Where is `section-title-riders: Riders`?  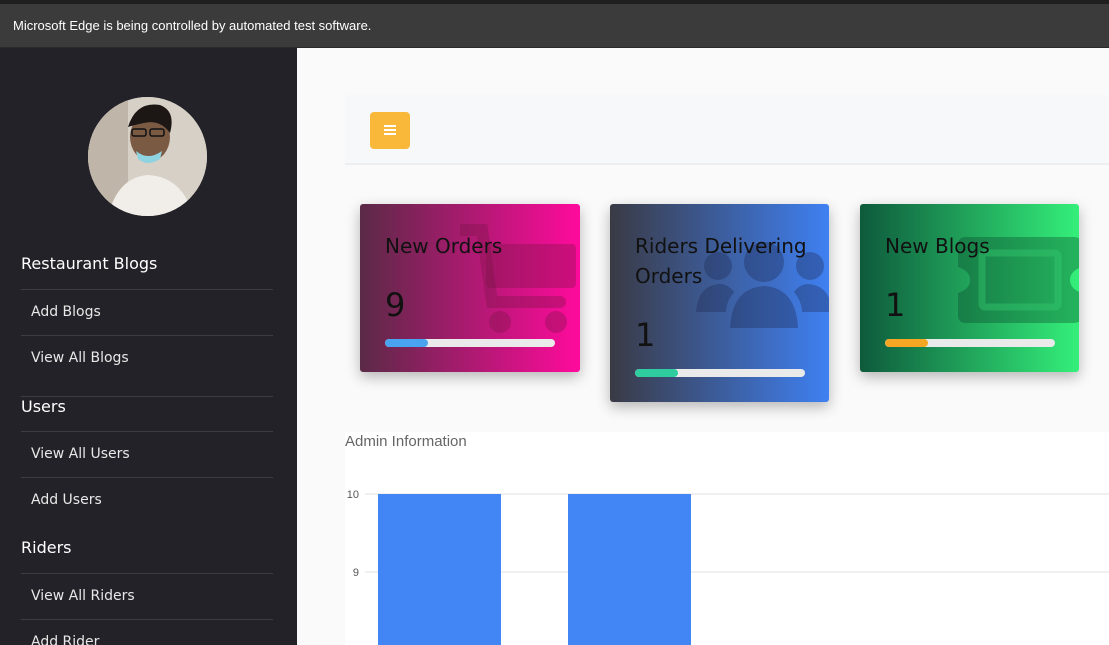
section-title-riders: Riders is located at coordinates (46, 547).